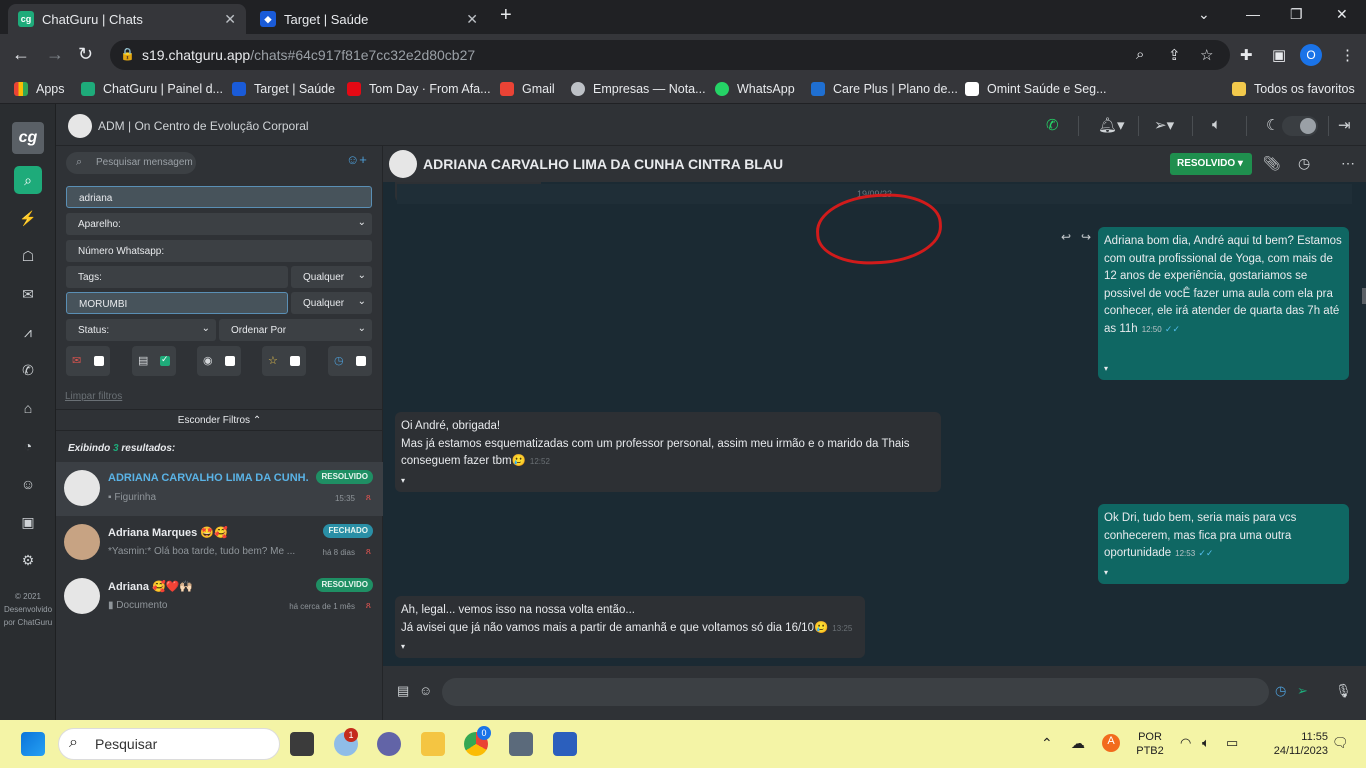 Image resolution: width=1366 pixels, height=768 pixels. I want to click on calculator-icon, so click(521, 744).